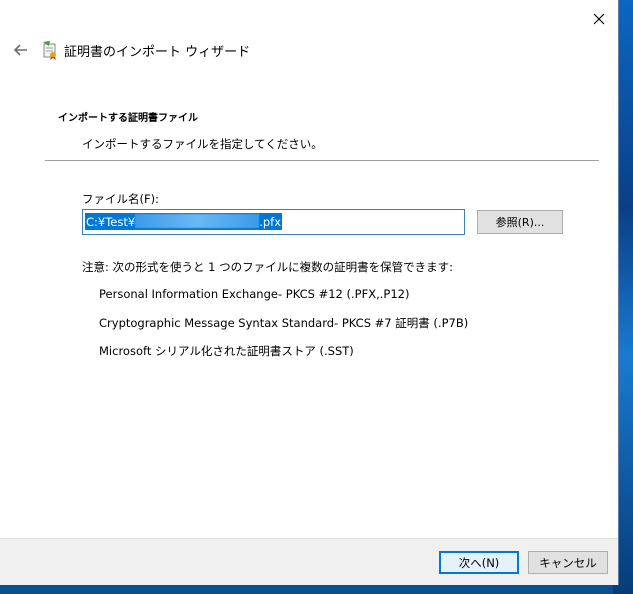 The height and width of the screenshot is (594, 633). What do you see at coordinates (197, 221) in the screenshot?
I see `redacted-filename` at bounding box center [197, 221].